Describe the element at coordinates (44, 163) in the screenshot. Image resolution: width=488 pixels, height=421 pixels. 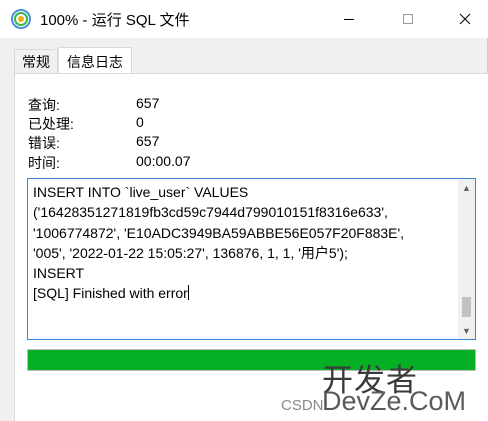
I see `stat-label: 时间:` at that location.